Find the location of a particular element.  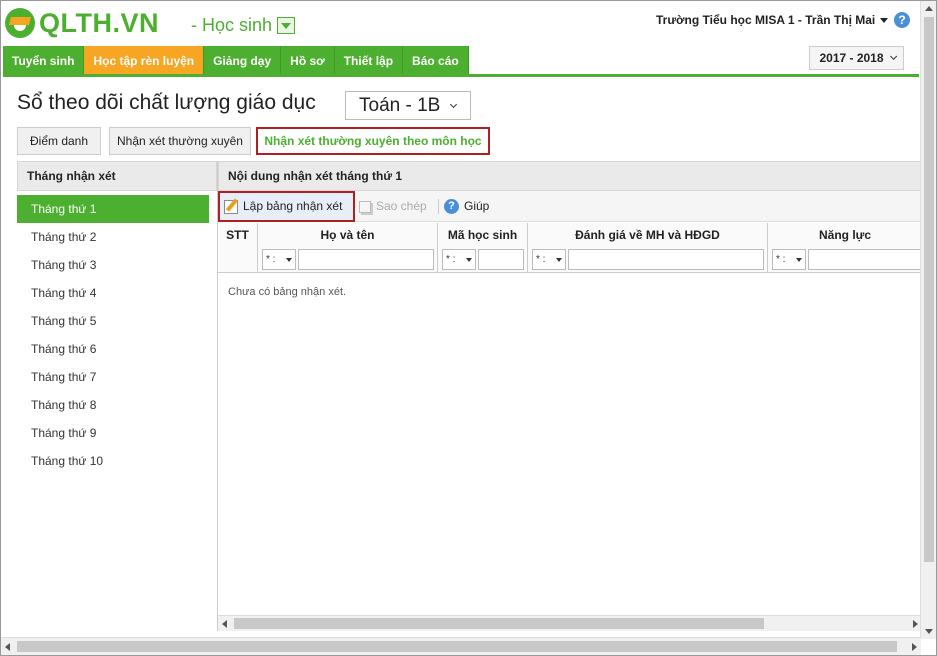

nav-item-tuyen-sinh: Tuyển sinh is located at coordinates (44, 61).